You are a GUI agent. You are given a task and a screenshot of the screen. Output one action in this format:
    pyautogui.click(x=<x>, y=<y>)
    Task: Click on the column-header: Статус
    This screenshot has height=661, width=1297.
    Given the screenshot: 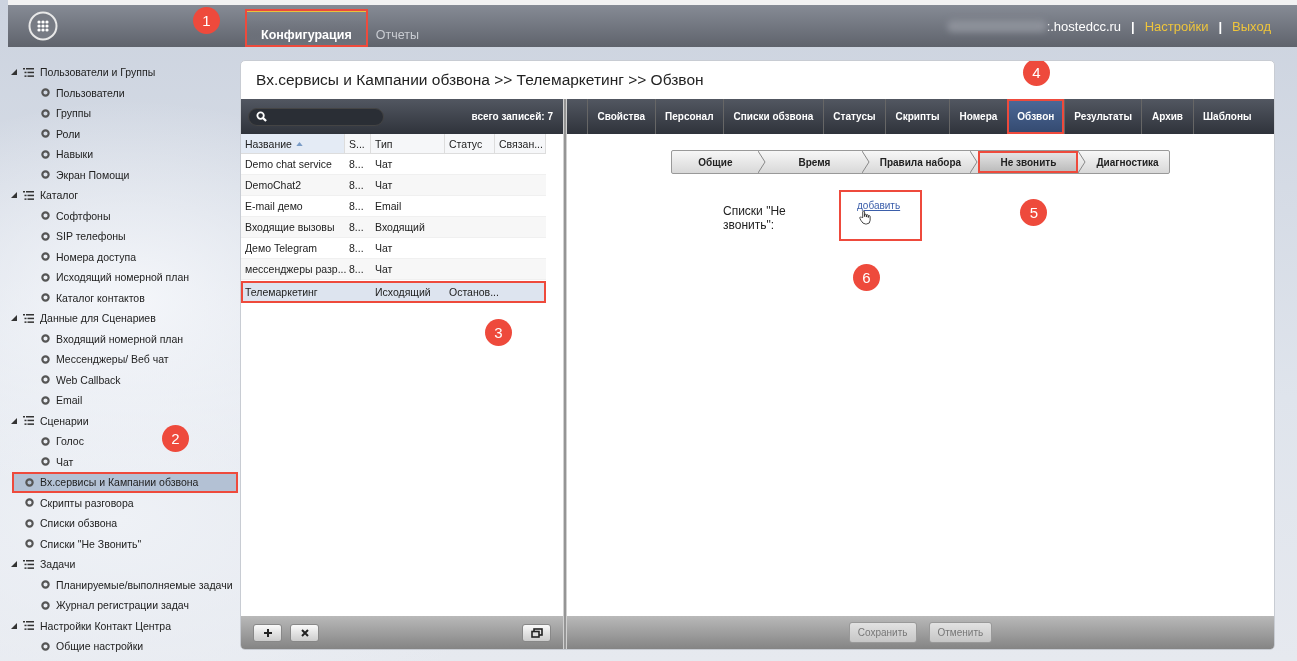 What is the action you would take?
    pyautogui.click(x=470, y=143)
    